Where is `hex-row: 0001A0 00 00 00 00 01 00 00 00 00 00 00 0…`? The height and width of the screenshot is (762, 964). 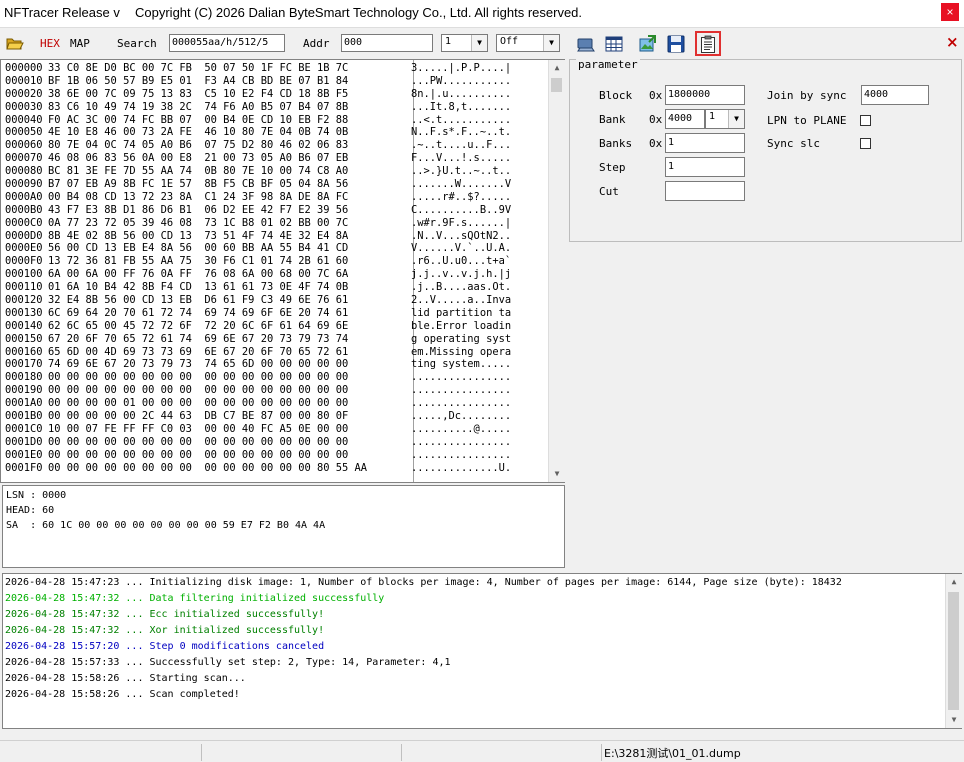 hex-row: 0001A0 00 00 00 00 01 00 00 00 00 00 00 0… is located at coordinates (267, 403).